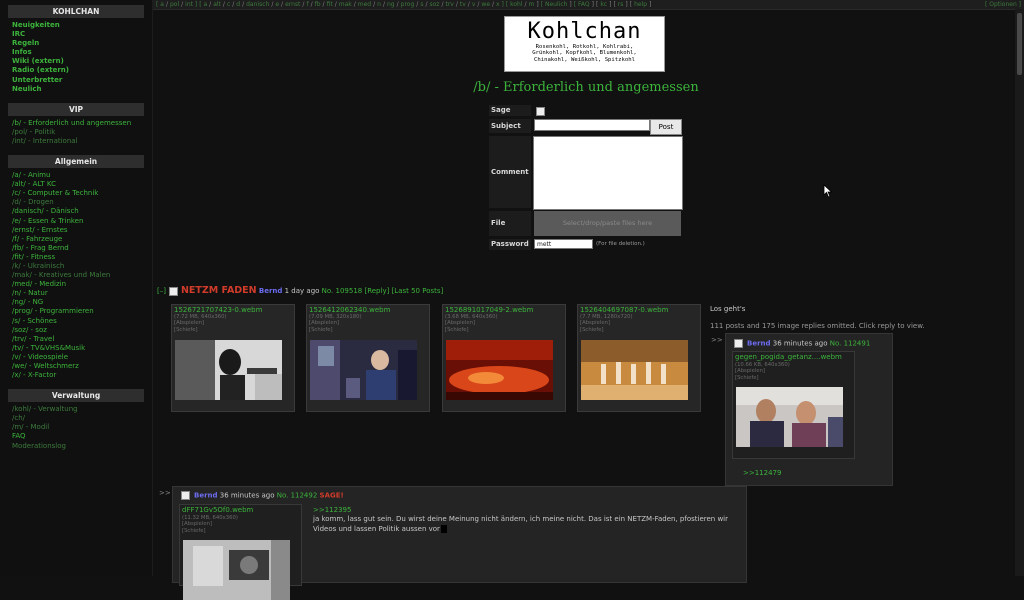 The width and height of the screenshot is (1024, 600). What do you see at coordinates (563, 244) in the screenshot?
I see `password-input: mett` at bounding box center [563, 244].